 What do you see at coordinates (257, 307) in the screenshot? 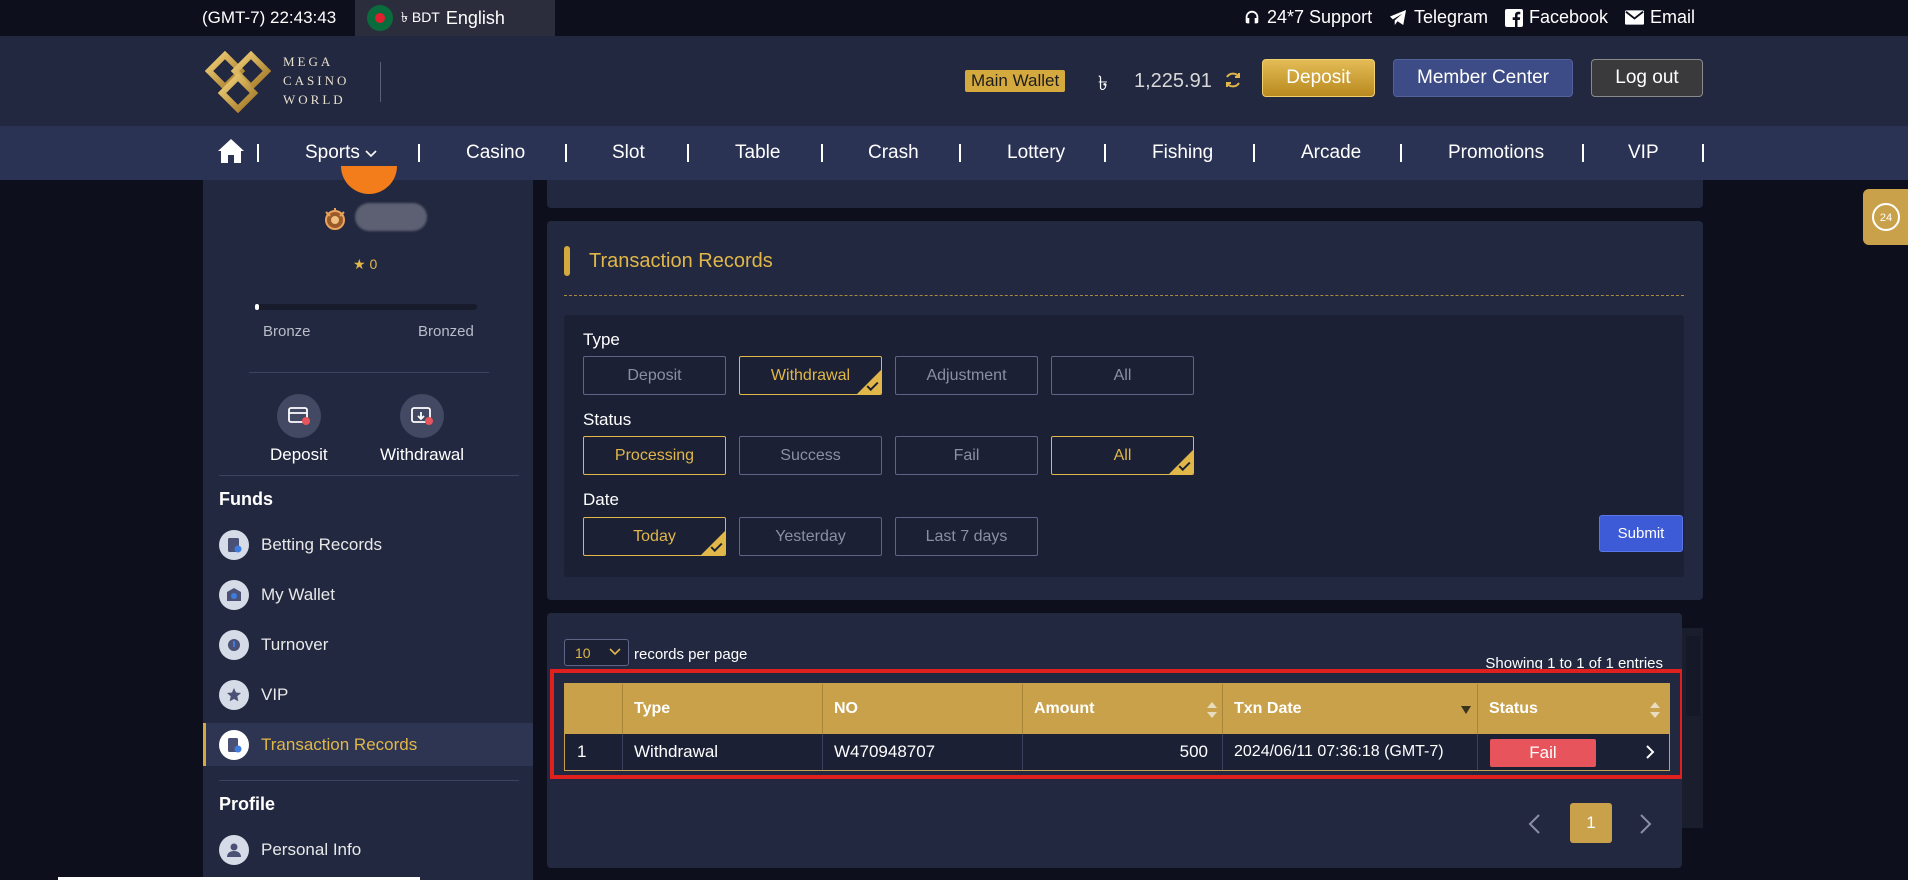
I see `level-progress-fill` at bounding box center [257, 307].